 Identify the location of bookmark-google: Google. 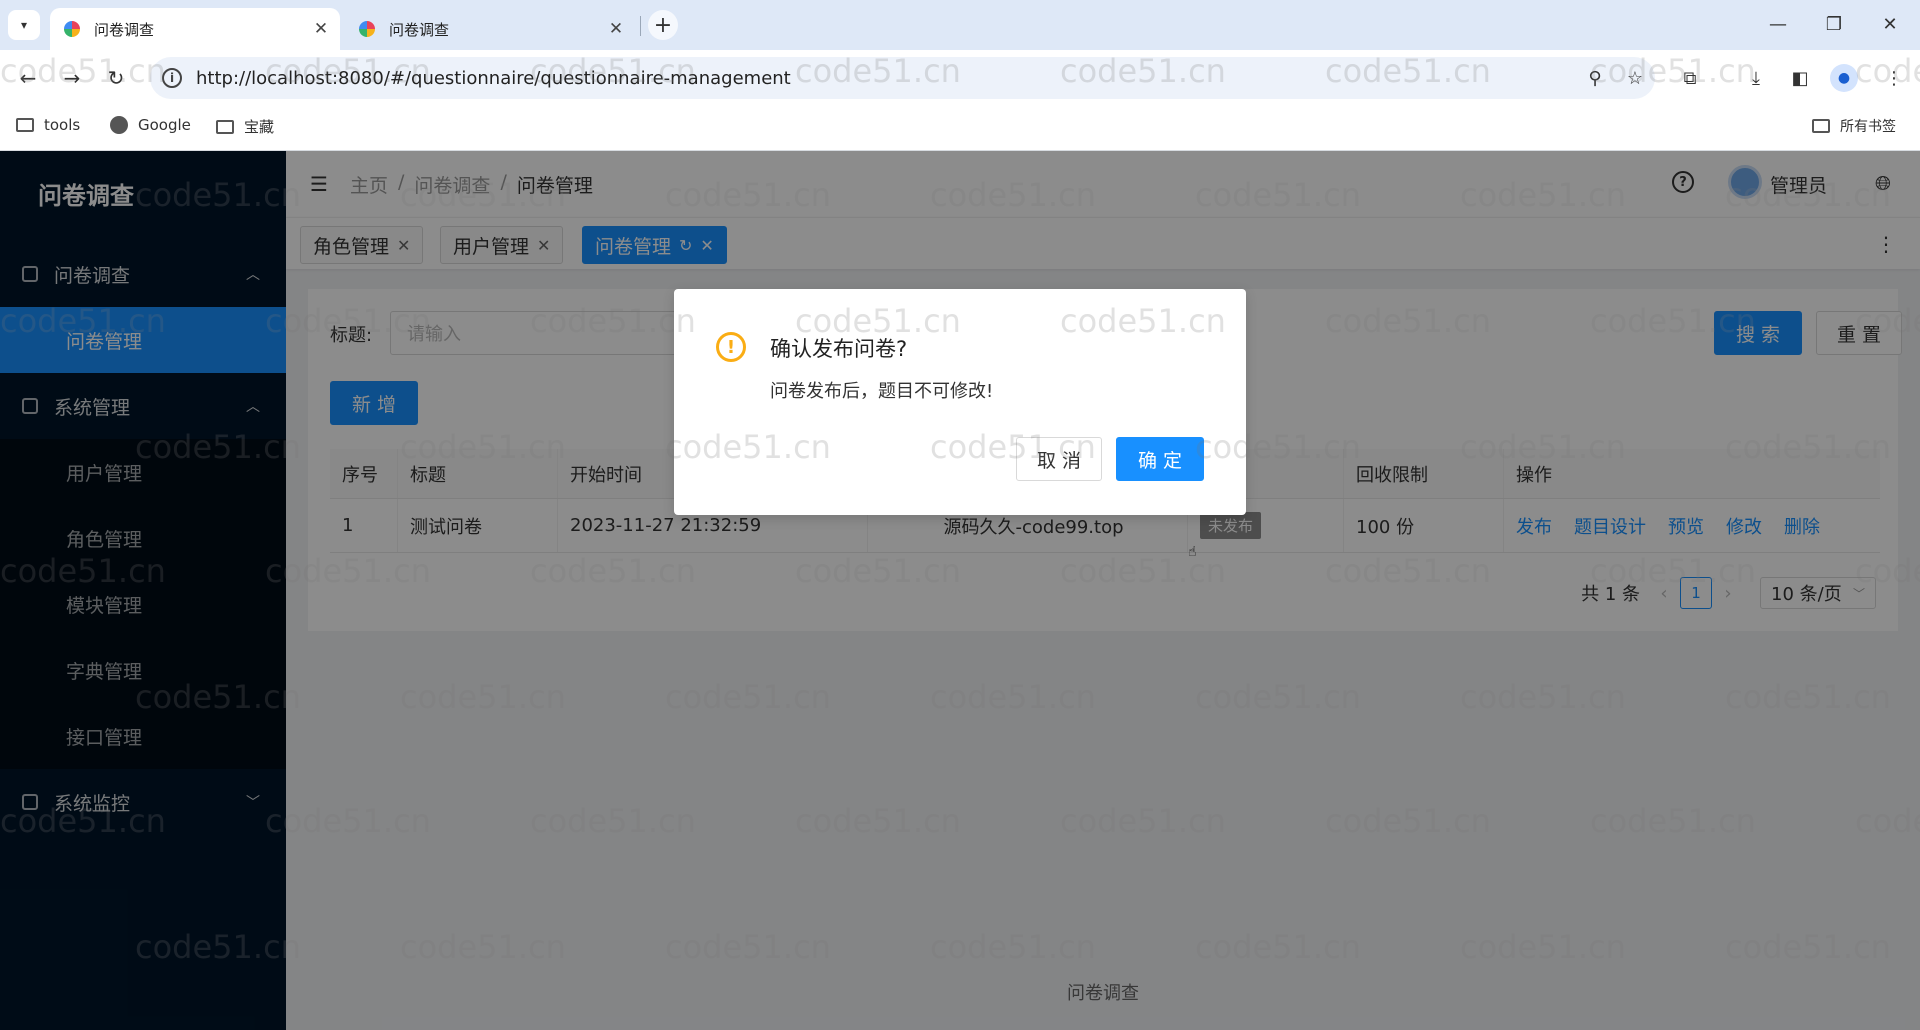
(150, 125).